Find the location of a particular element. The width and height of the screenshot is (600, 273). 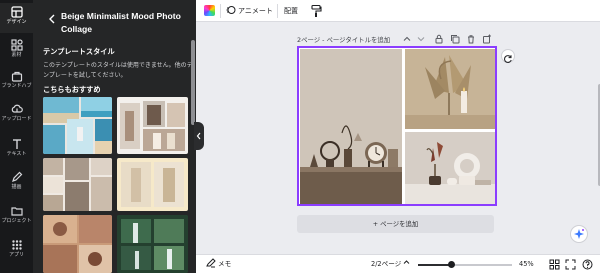

fullscreen-icon is located at coordinates (570, 264).